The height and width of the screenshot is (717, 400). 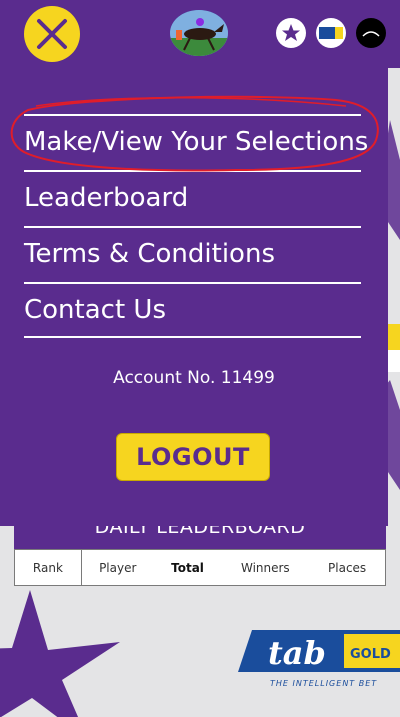 I want to click on svg-text: THE INTELLIGENT BET, so click(x=323, y=683).